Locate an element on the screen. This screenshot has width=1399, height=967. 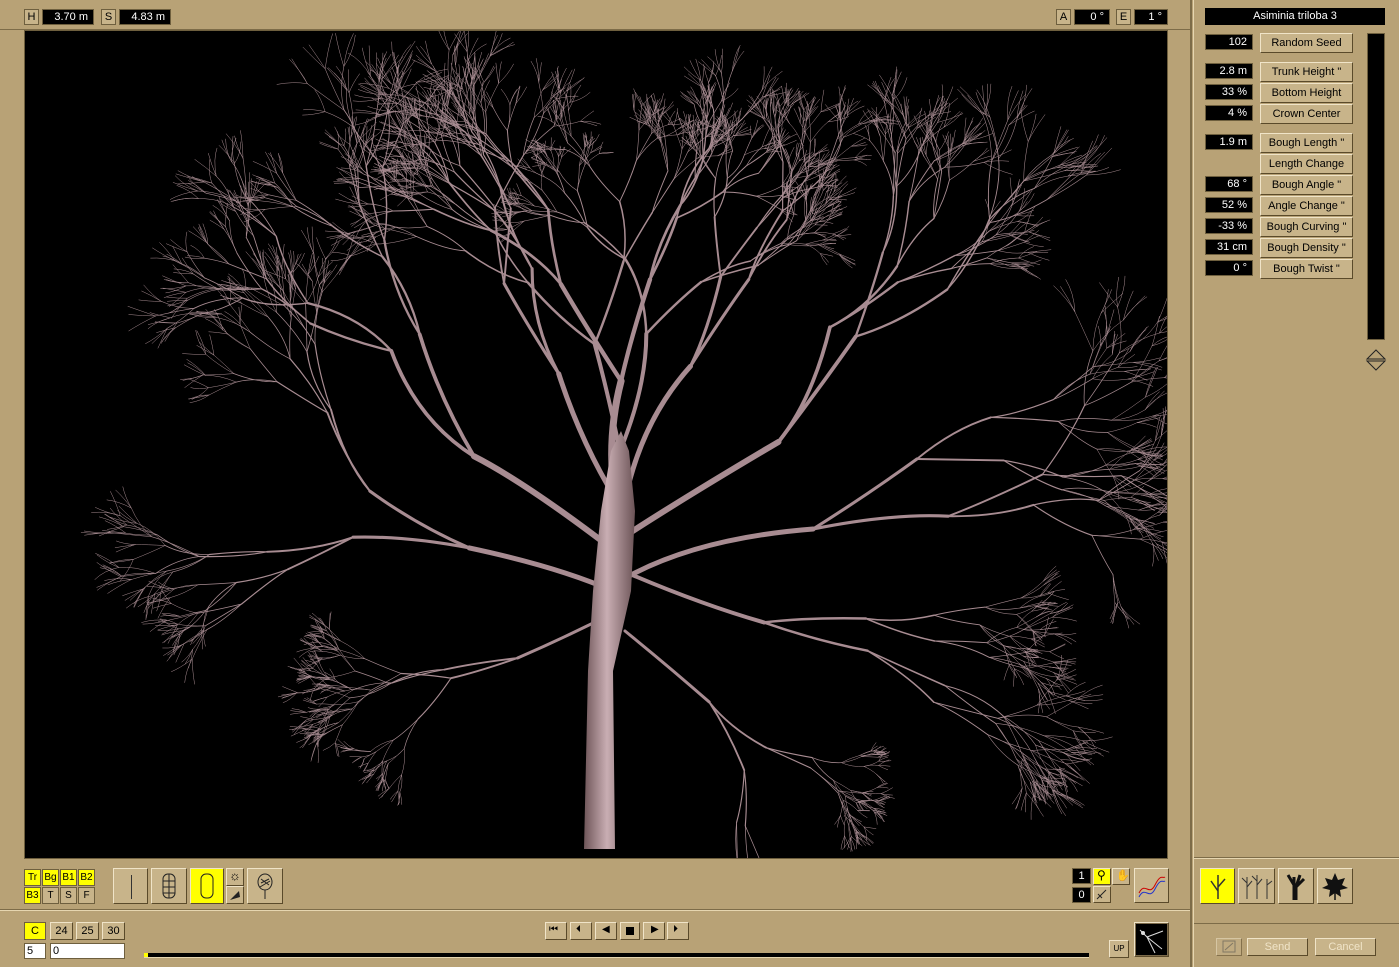
frame-24-button: 24 is located at coordinates (61, 931).